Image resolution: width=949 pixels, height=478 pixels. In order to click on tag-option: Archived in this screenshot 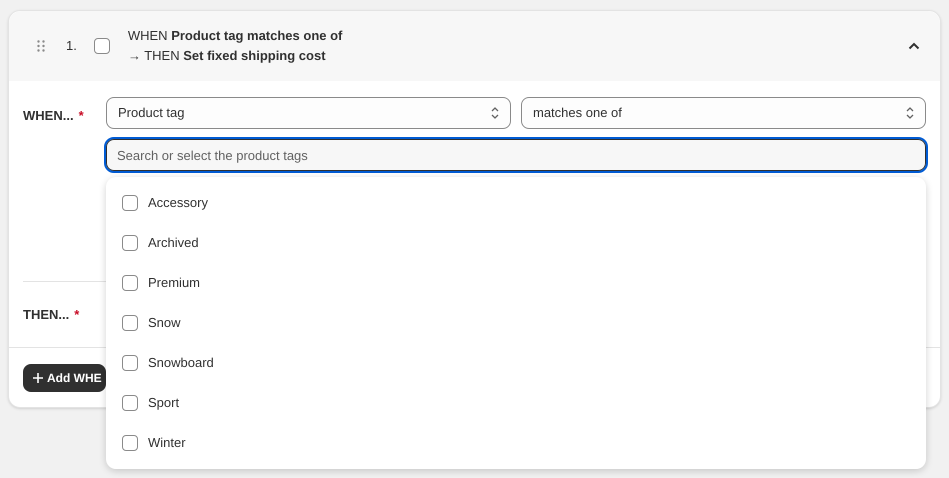, I will do `click(173, 243)`.